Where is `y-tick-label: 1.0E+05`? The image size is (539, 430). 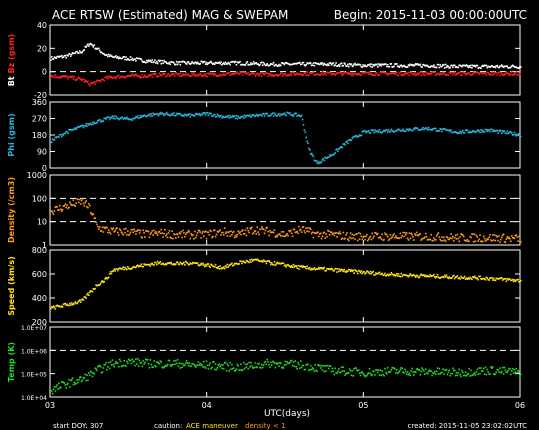
y-tick-label: 1.0E+05 is located at coordinates (34, 375).